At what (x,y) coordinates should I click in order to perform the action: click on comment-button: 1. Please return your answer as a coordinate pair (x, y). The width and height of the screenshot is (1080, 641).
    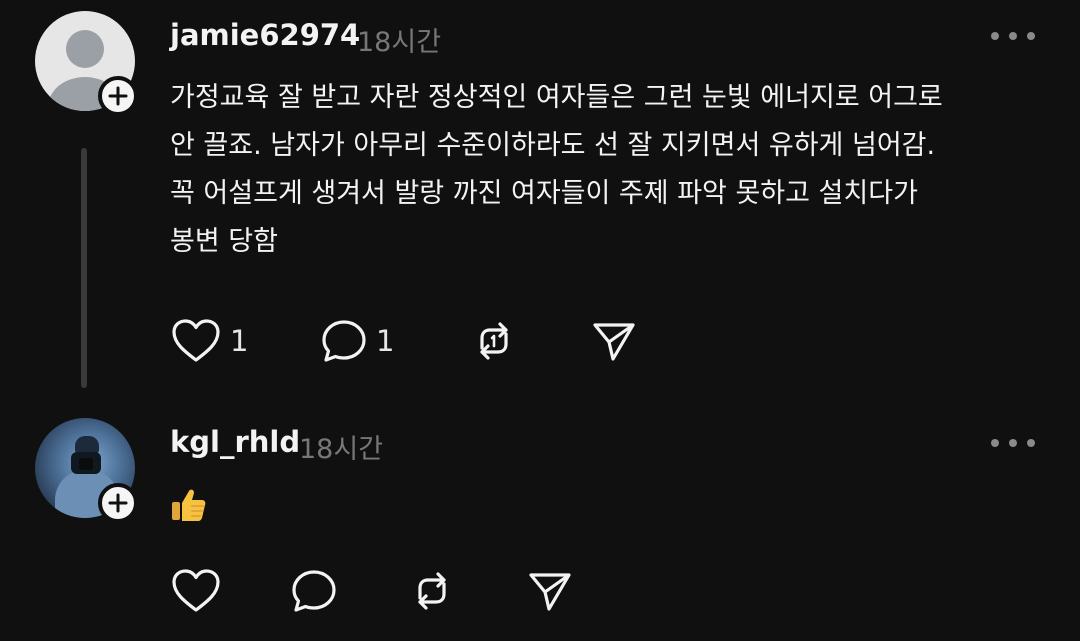
    Looking at the image, I should click on (357, 341).